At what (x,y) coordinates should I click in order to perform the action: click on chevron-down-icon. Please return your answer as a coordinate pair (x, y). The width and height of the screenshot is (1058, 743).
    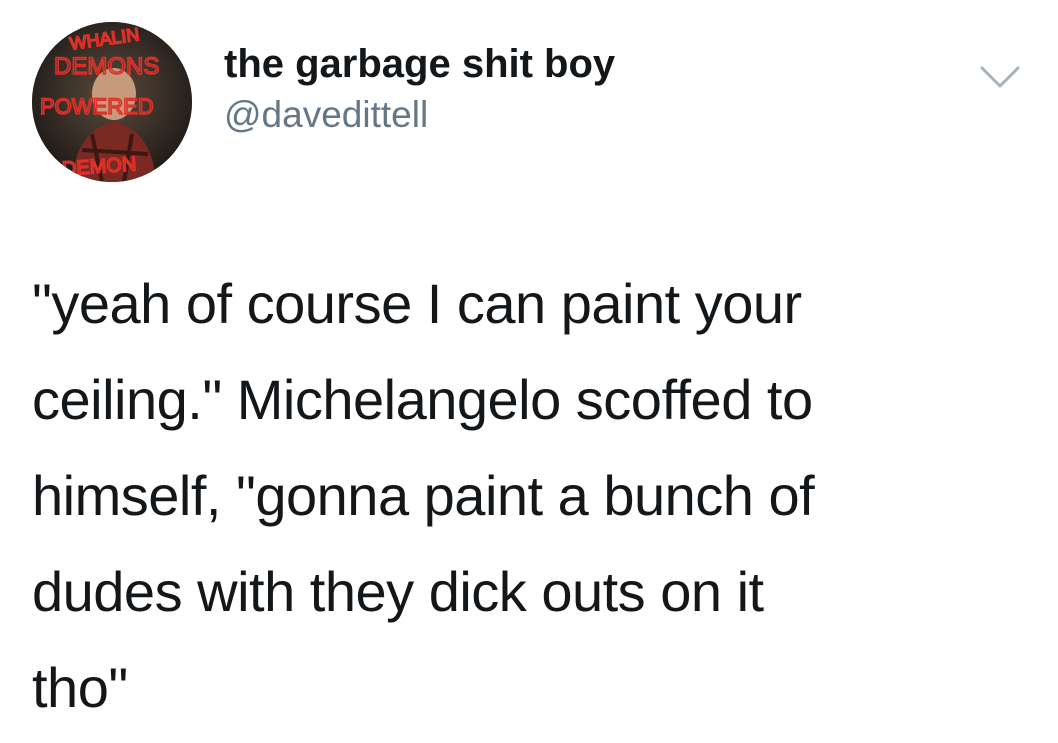
    Looking at the image, I should click on (1000, 77).